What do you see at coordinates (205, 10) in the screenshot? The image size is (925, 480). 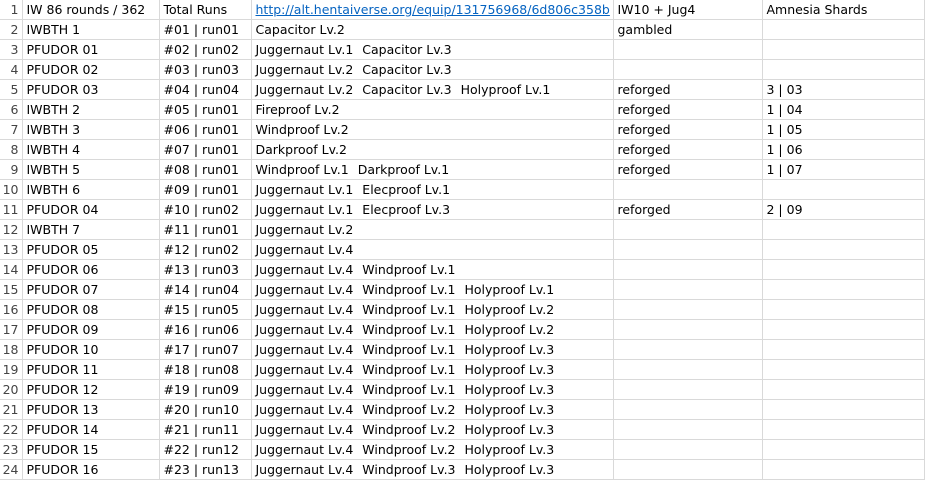 I see `cell-b1: Total Runs` at bounding box center [205, 10].